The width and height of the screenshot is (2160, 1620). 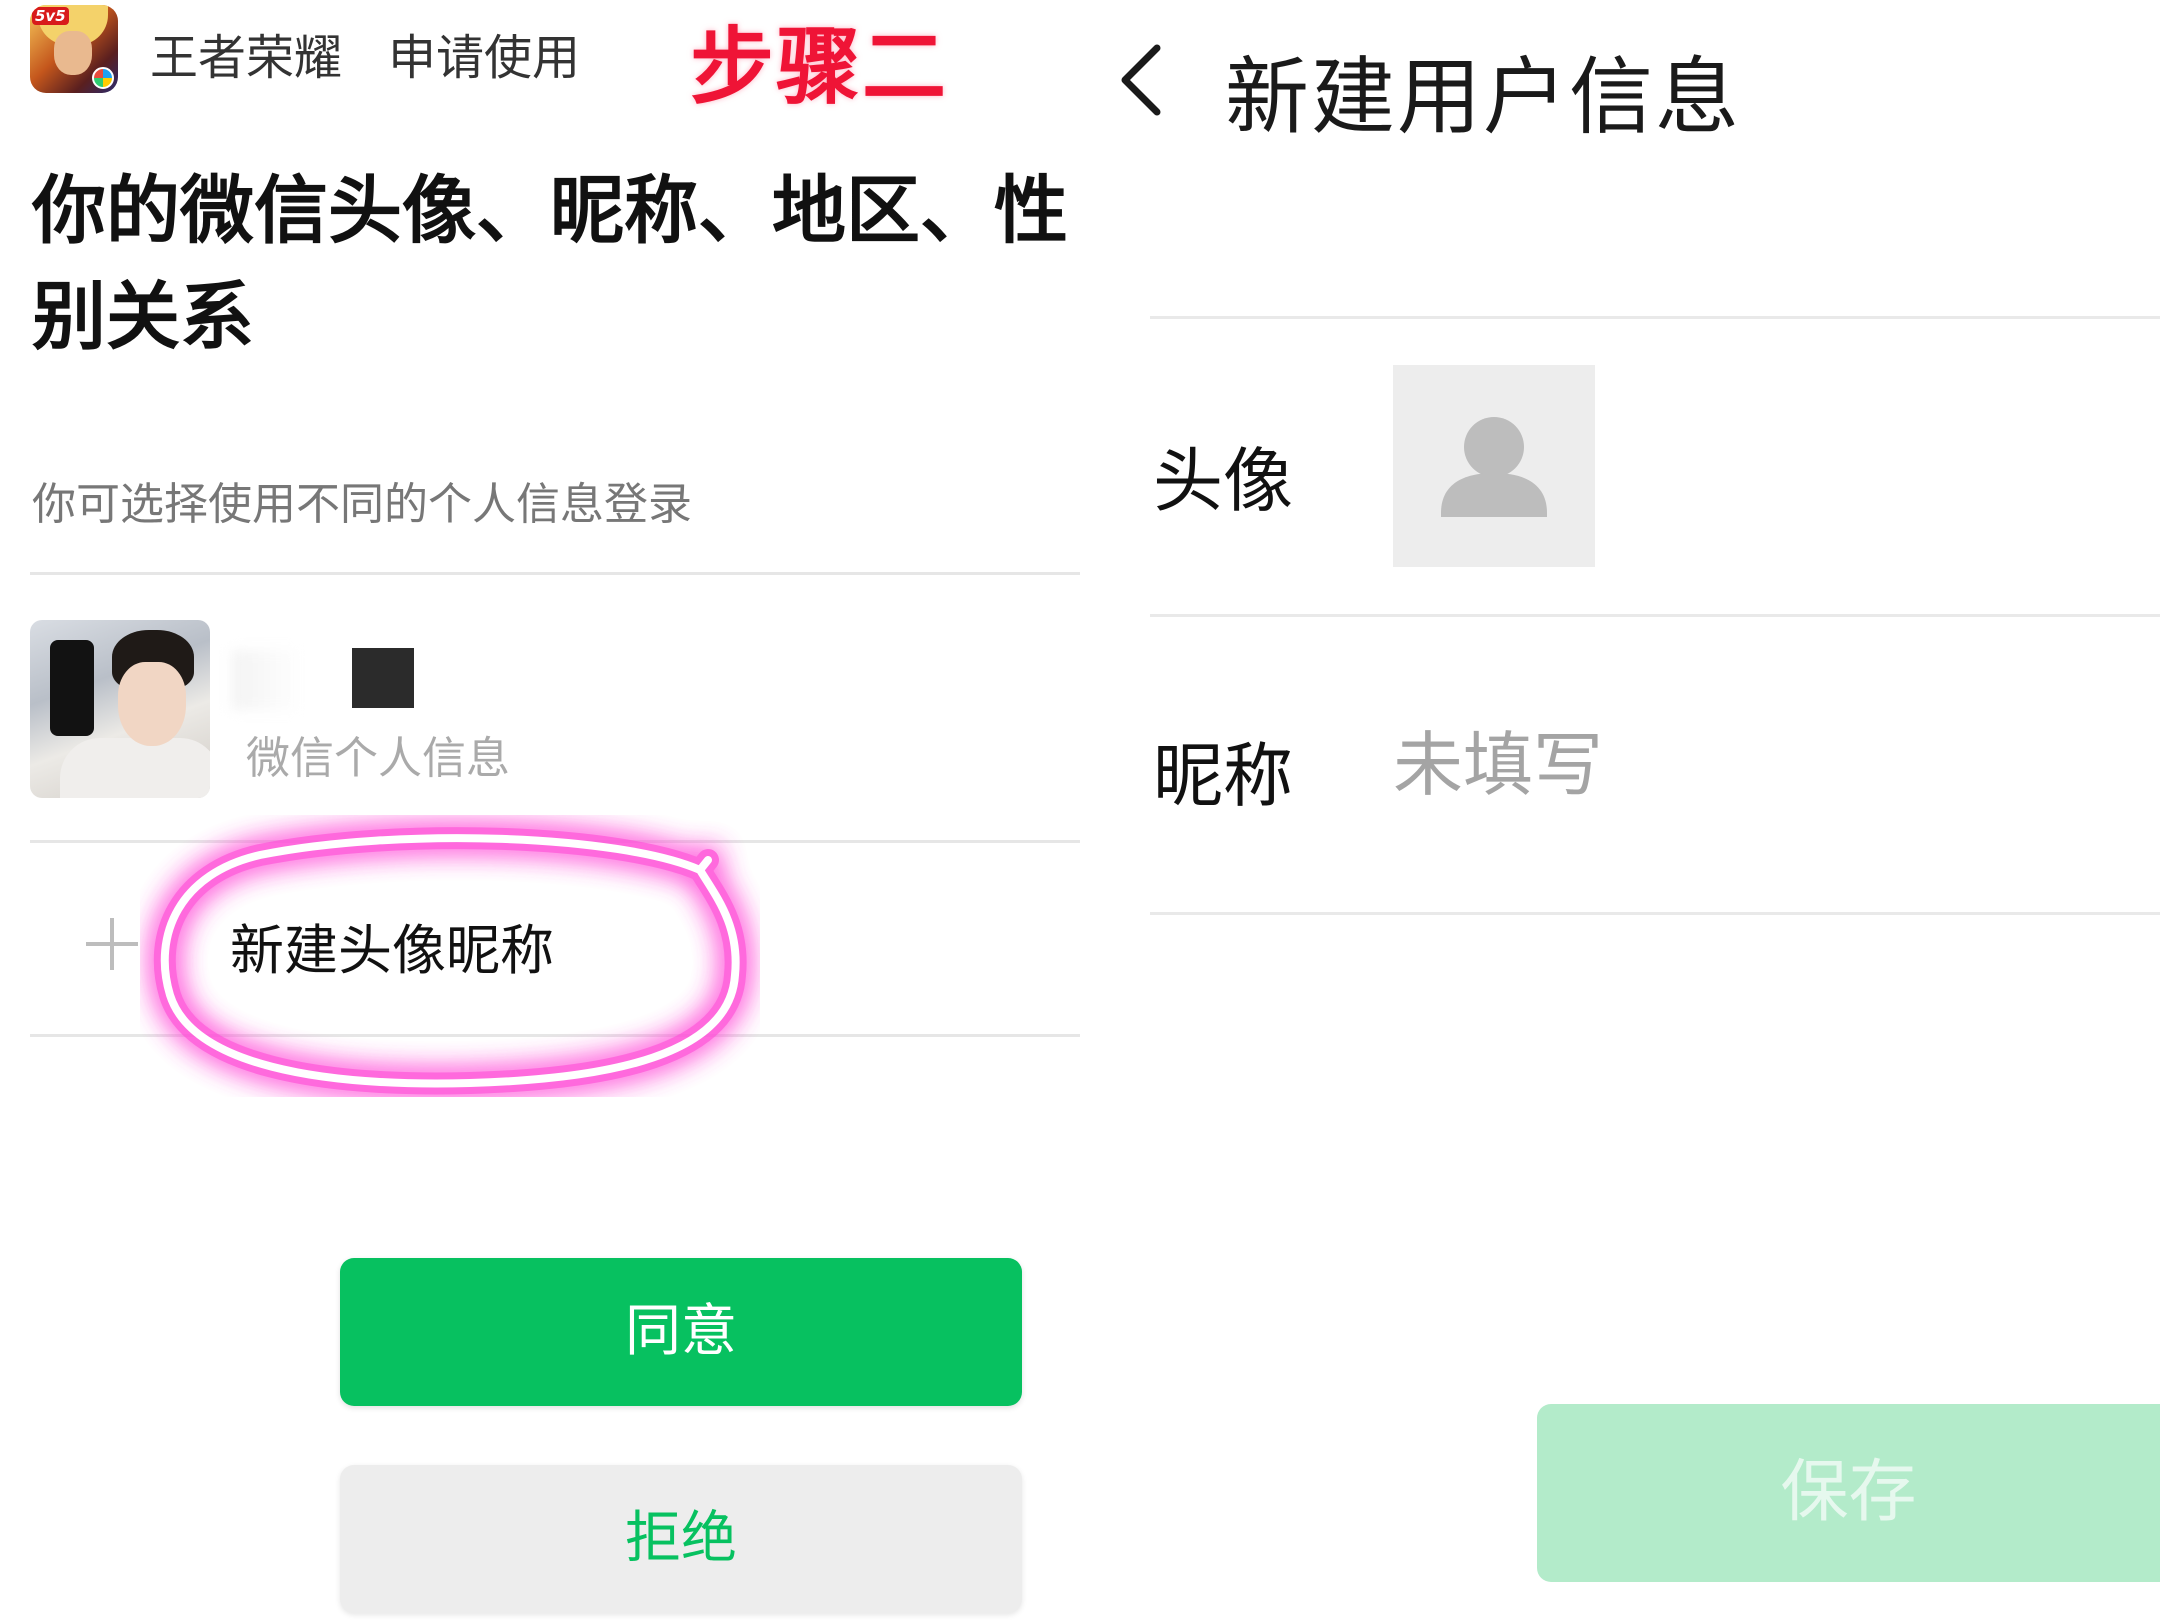 What do you see at coordinates (267, 680) in the screenshot?
I see `redacted-name-blur` at bounding box center [267, 680].